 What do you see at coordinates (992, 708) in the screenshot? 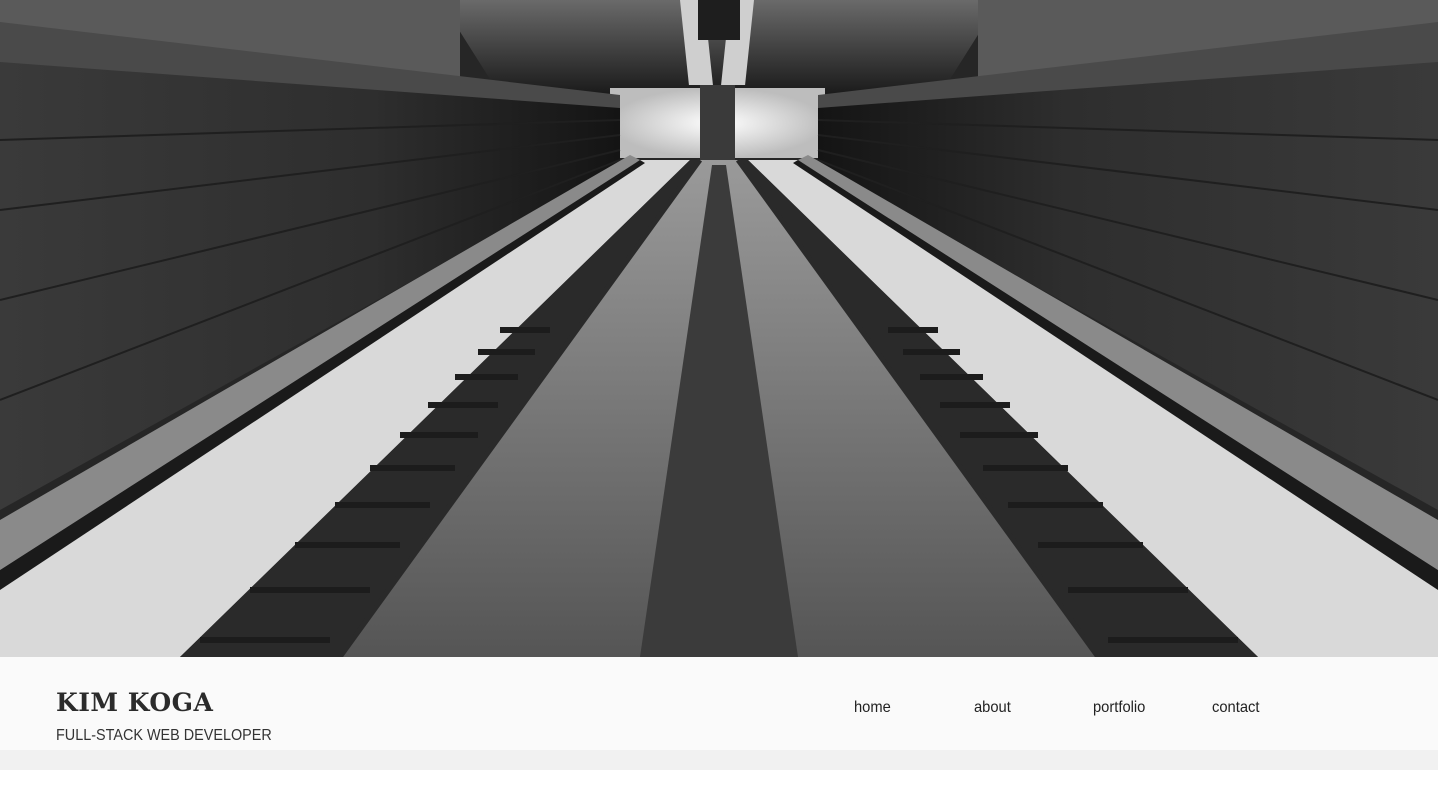
I see `nav-link-about: about` at bounding box center [992, 708].